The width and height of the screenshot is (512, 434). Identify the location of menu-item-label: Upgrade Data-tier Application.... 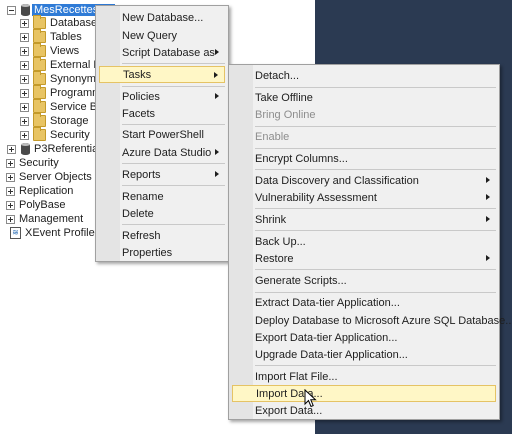
(331, 354).